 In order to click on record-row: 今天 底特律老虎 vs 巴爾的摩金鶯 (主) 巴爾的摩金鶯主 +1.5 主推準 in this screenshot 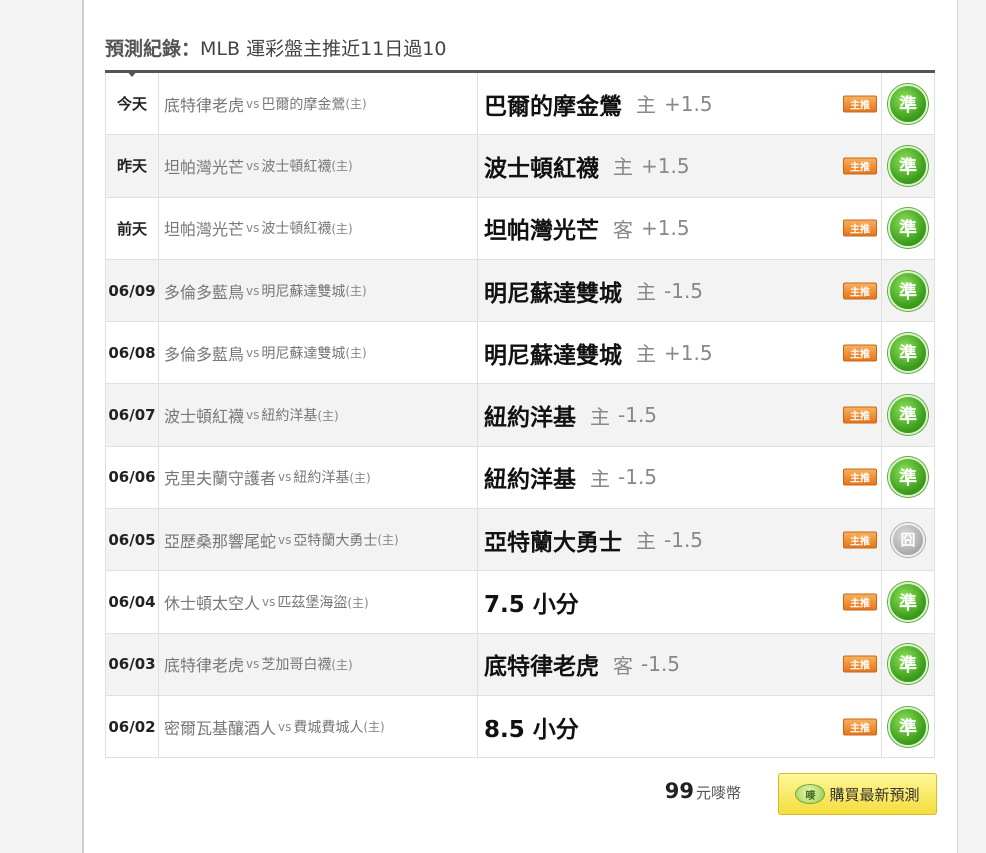, I will do `click(520, 104)`.